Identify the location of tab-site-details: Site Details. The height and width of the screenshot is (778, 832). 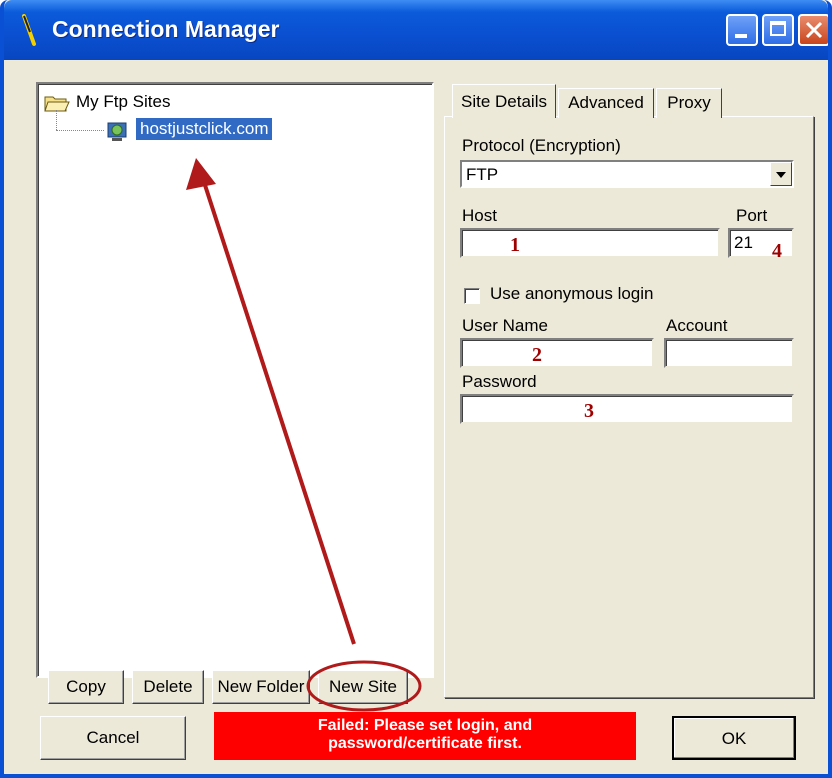
(504, 101).